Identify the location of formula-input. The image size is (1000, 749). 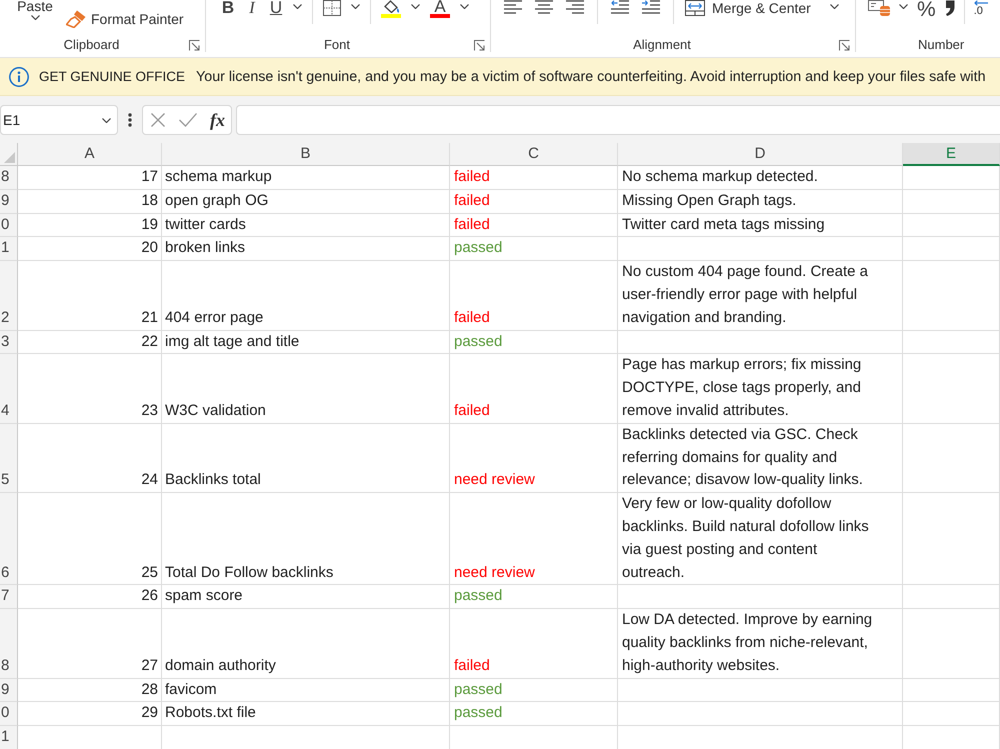
(618, 120).